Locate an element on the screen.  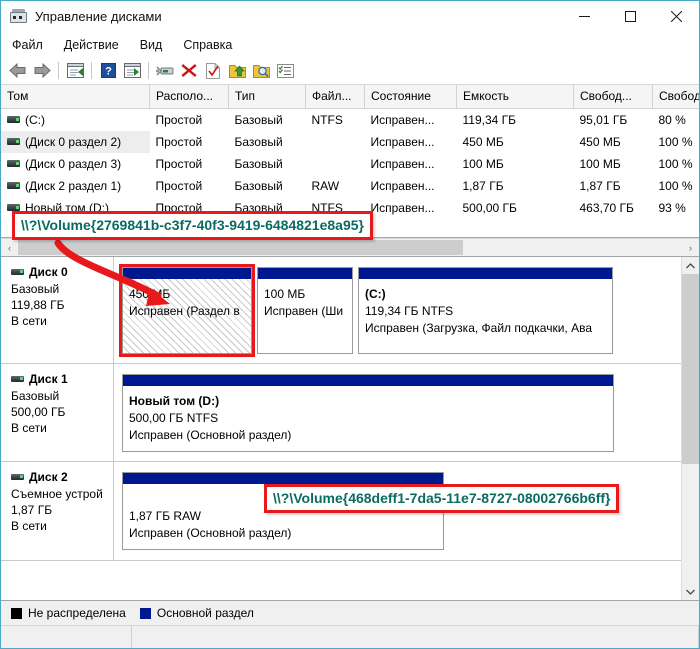
partition-label: (C:) is located at coordinates (375, 294).